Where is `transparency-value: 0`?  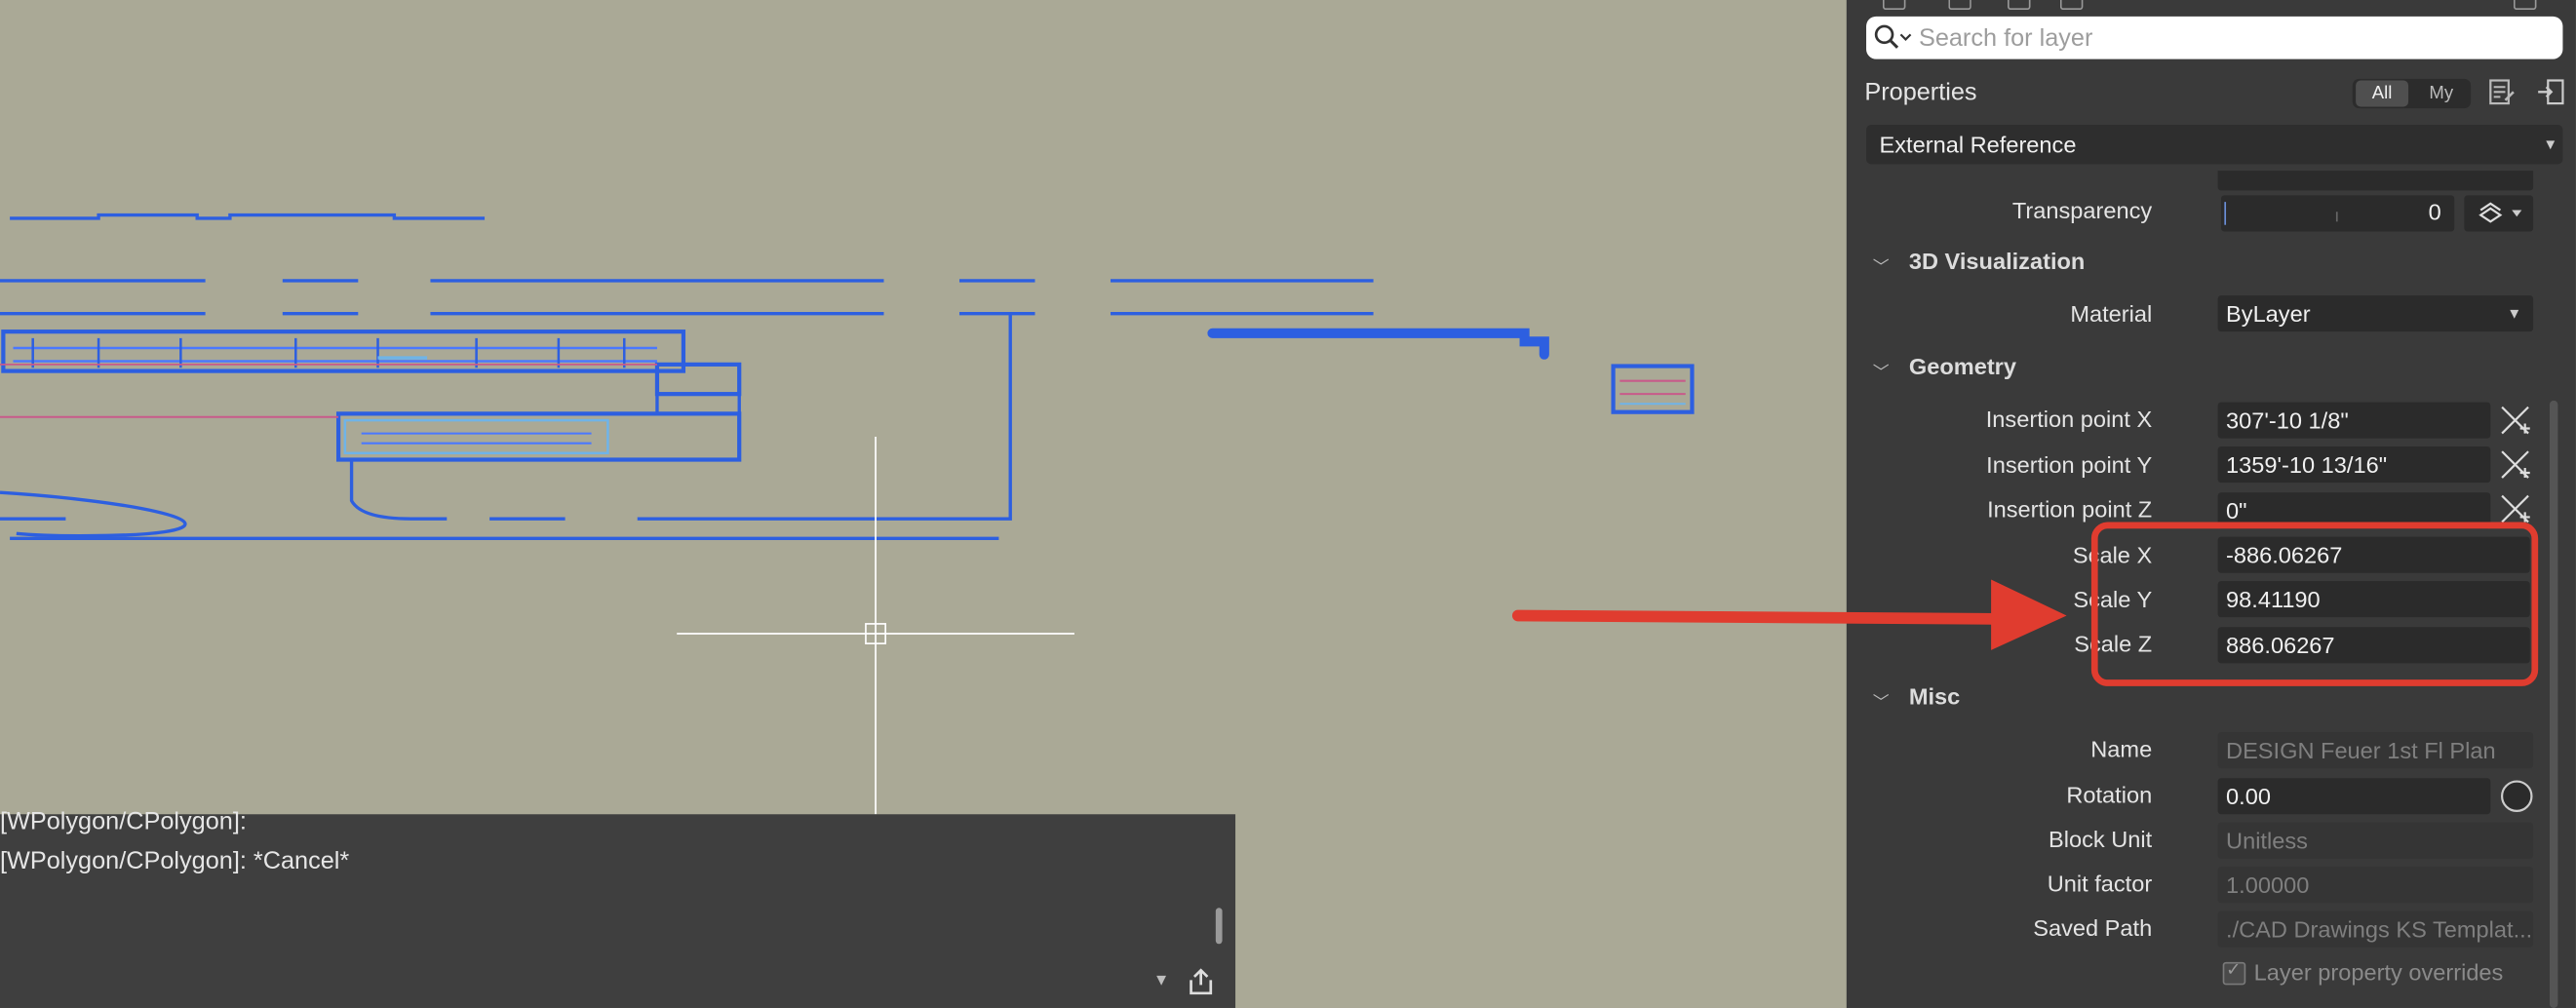
transparency-value: 0 is located at coordinates (2434, 211).